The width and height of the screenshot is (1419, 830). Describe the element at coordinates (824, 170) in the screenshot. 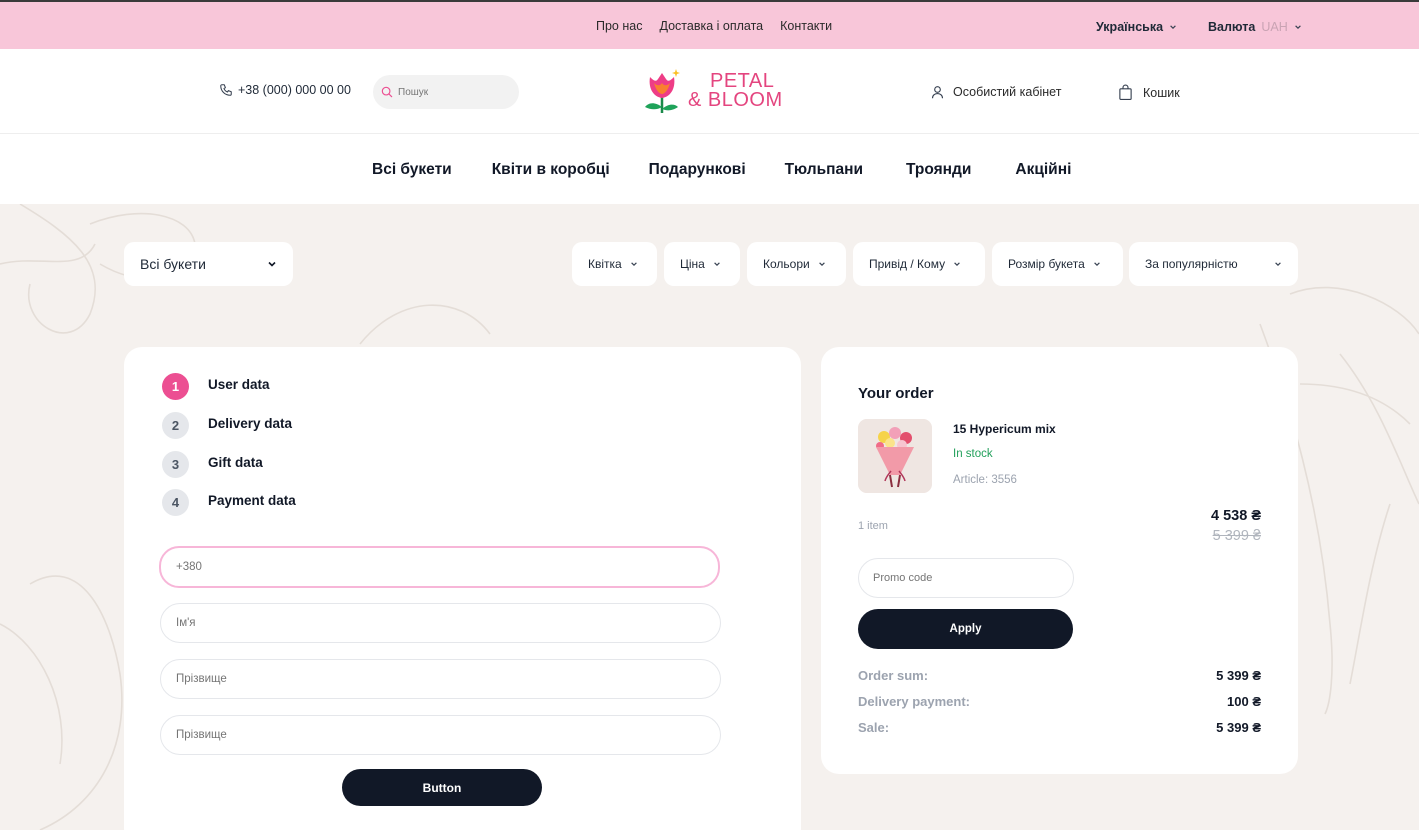

I see `category-tulips: Тюльпани` at that location.